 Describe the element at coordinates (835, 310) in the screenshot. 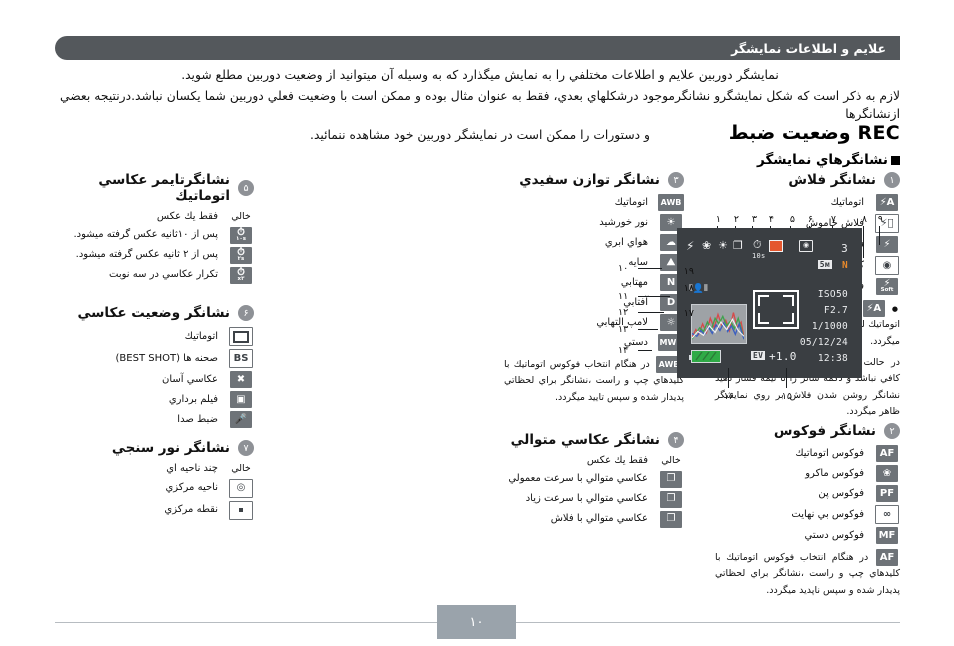

I see `aperture-value: F2.7` at that location.